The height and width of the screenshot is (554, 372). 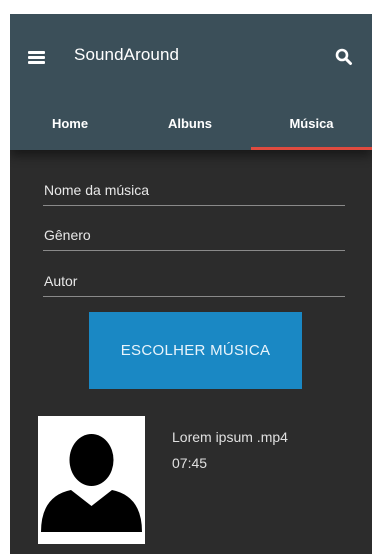 I want to click on tab-home: Home, so click(x=70, y=123).